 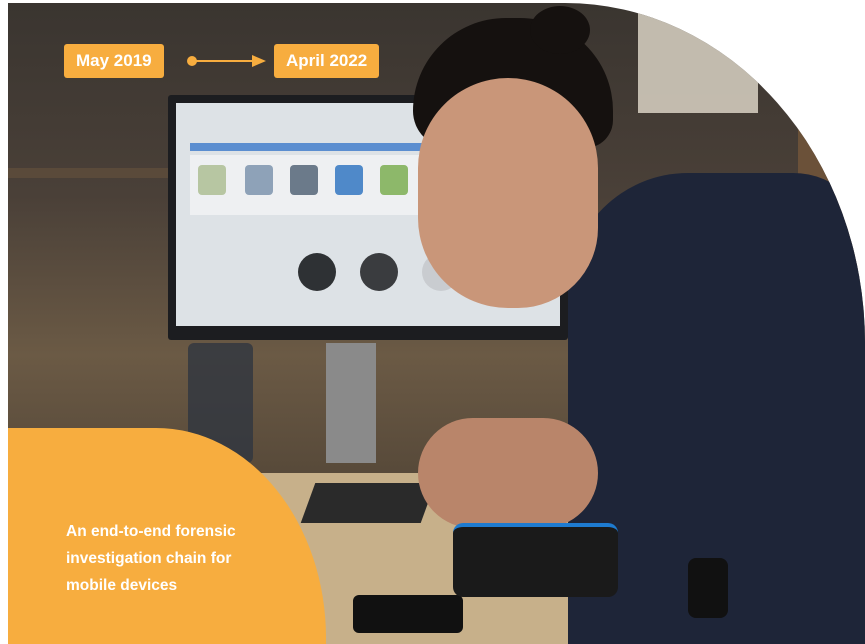 I want to click on end-date-badge: April 2022, so click(x=327, y=61).